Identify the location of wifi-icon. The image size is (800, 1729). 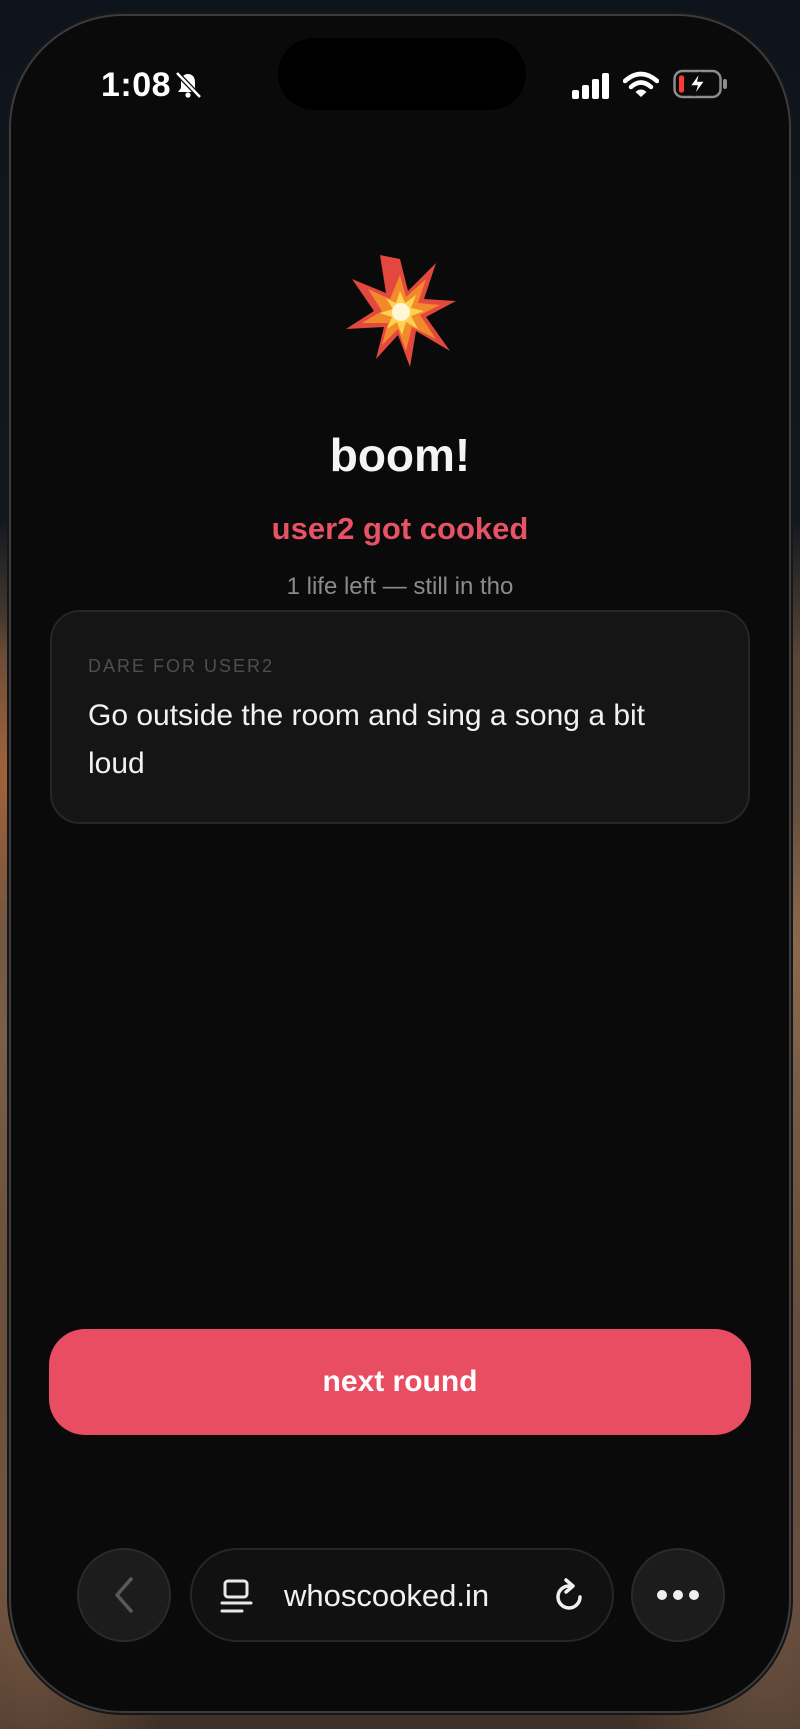
(641, 84).